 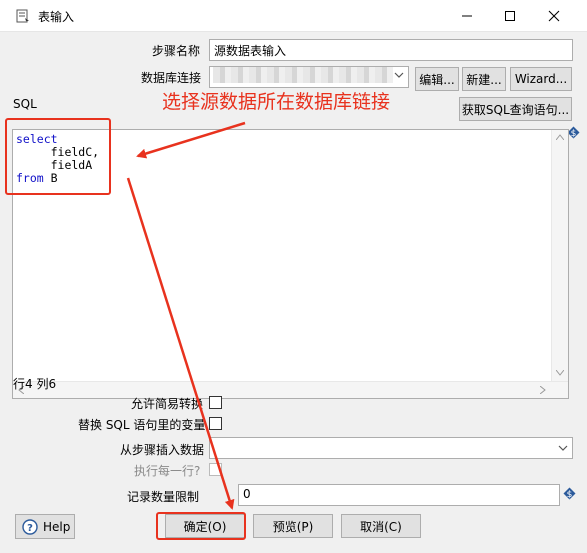 What do you see at coordinates (180, 343) in the screenshot?
I see `arrow-to-ok` at bounding box center [180, 343].